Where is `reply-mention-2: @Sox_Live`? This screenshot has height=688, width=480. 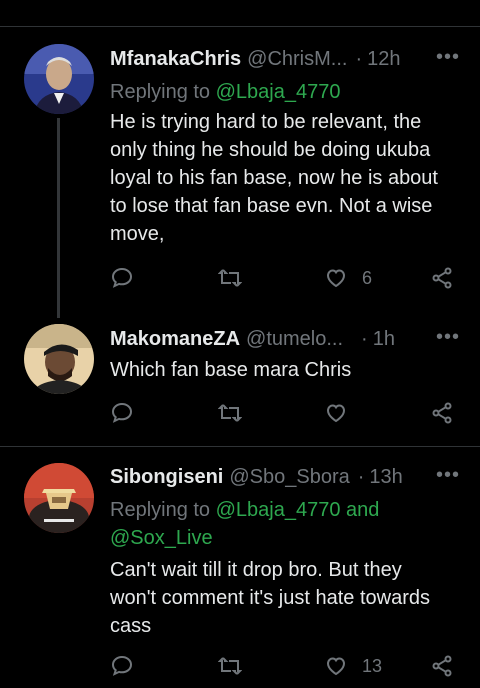 reply-mention-2: @Sox_Live is located at coordinates (285, 538).